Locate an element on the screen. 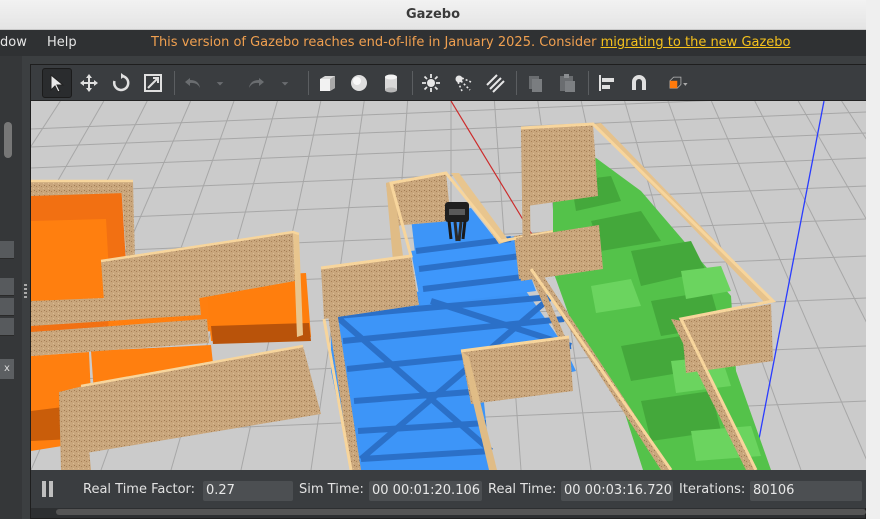 The image size is (880, 519). sim-time-label: Sim Time: is located at coordinates (331, 489).